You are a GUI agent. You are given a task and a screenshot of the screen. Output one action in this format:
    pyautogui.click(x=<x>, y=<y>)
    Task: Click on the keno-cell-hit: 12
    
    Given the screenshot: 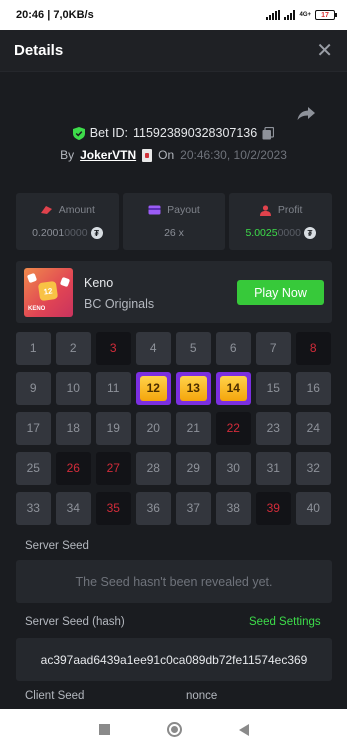 What is the action you would take?
    pyautogui.click(x=153, y=388)
    